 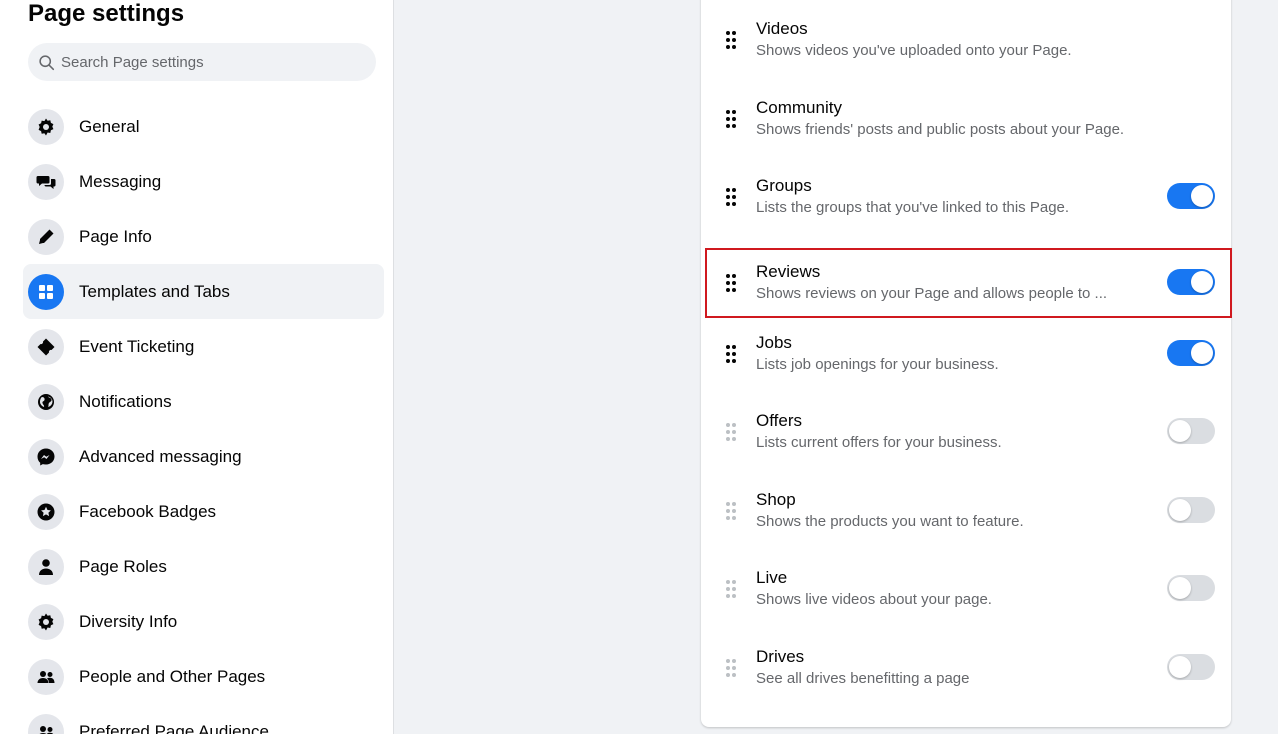 What do you see at coordinates (863, 678) in the screenshot?
I see `tab-description: See all drives benefitting a page` at bounding box center [863, 678].